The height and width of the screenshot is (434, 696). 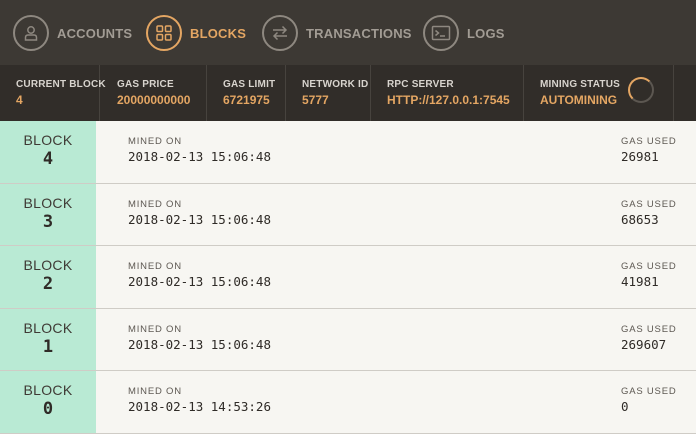 I want to click on nav-transactions: TRANSACTIONS, so click(x=337, y=33).